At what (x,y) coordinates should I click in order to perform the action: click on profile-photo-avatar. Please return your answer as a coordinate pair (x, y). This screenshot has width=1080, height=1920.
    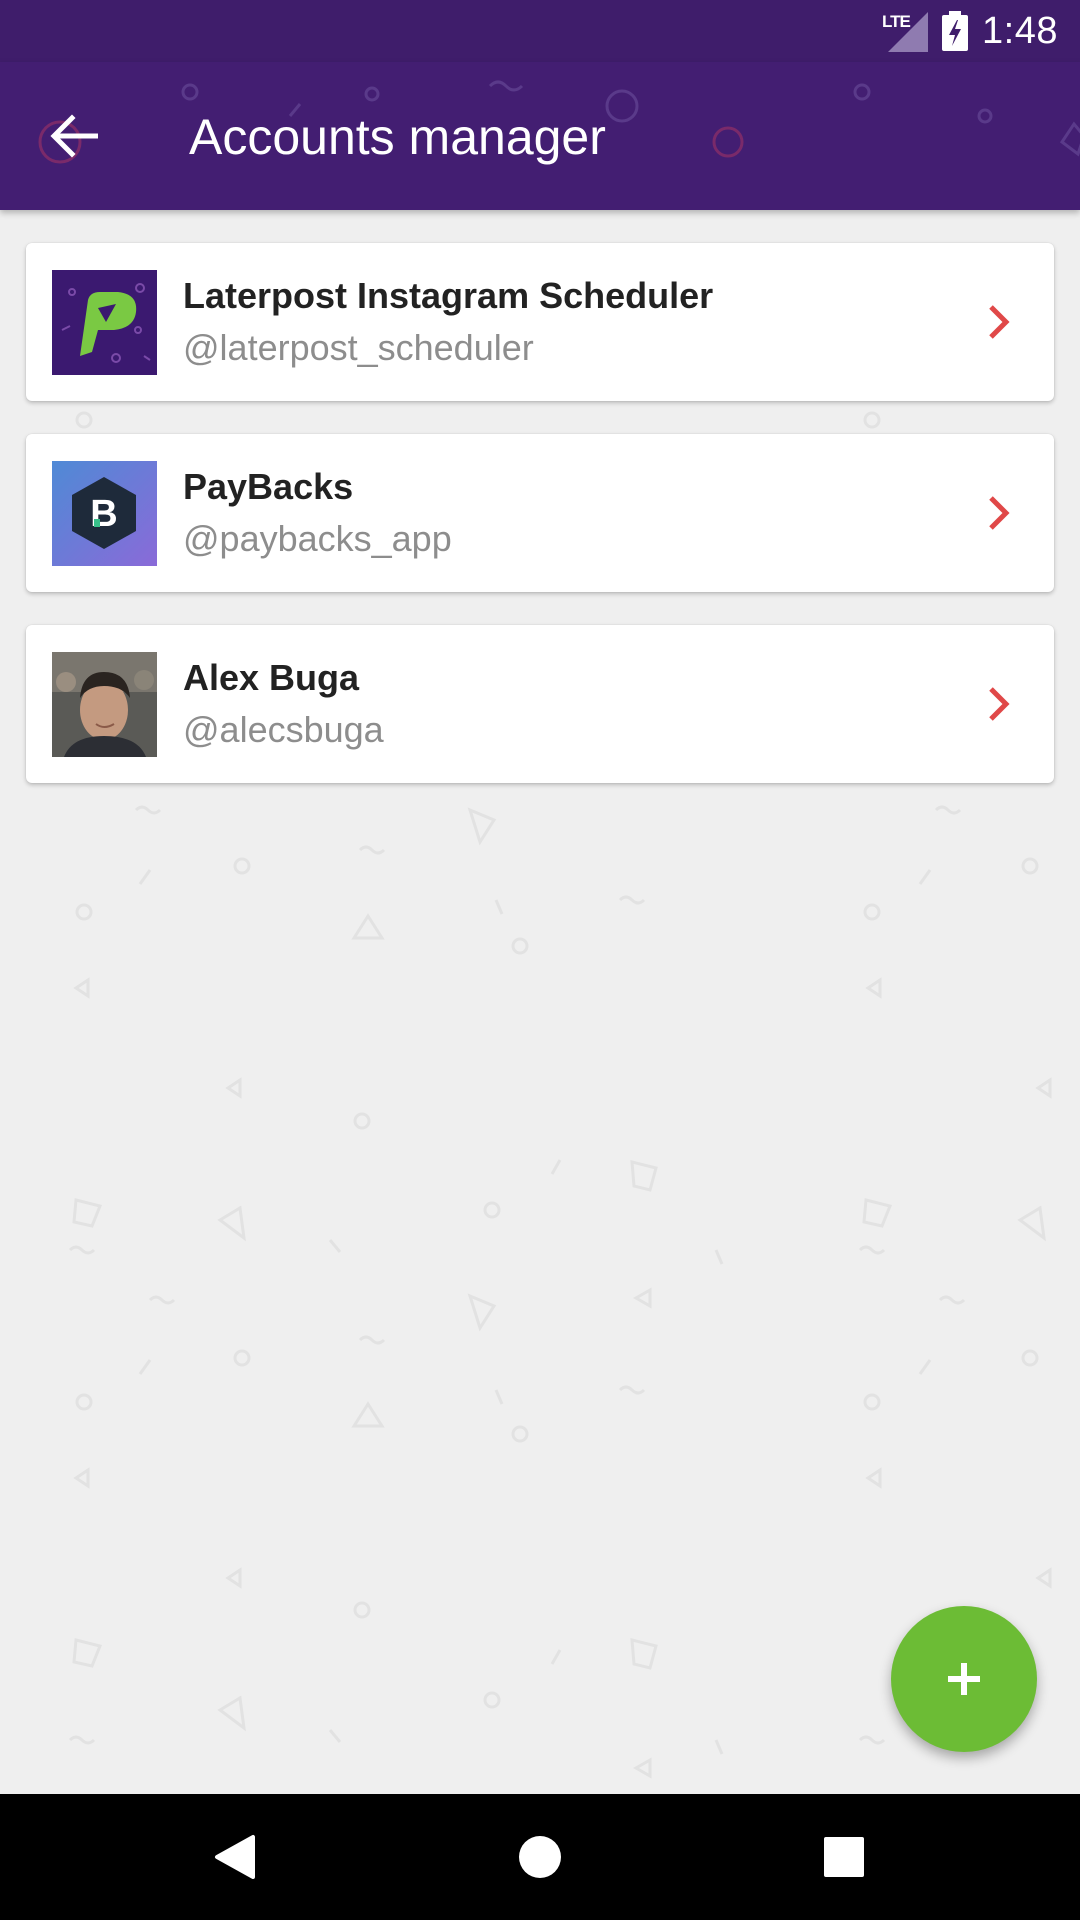
    Looking at the image, I should click on (104, 704).